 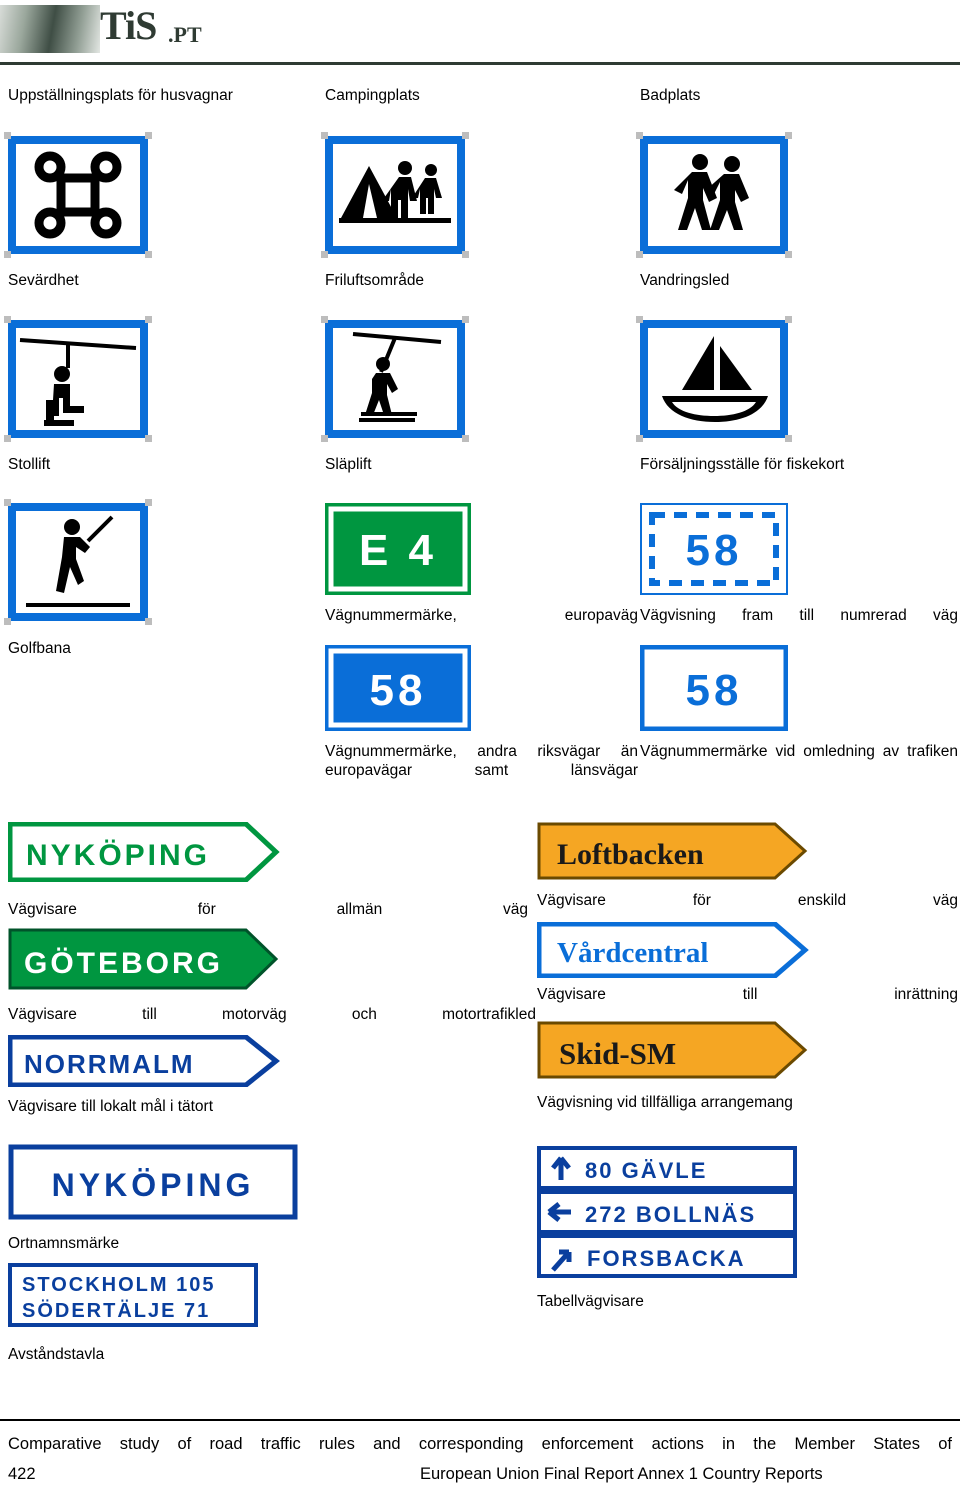 What do you see at coordinates (120, 95) in the screenshot?
I see `caption-caravan: Uppställningsplats för husvagnar` at bounding box center [120, 95].